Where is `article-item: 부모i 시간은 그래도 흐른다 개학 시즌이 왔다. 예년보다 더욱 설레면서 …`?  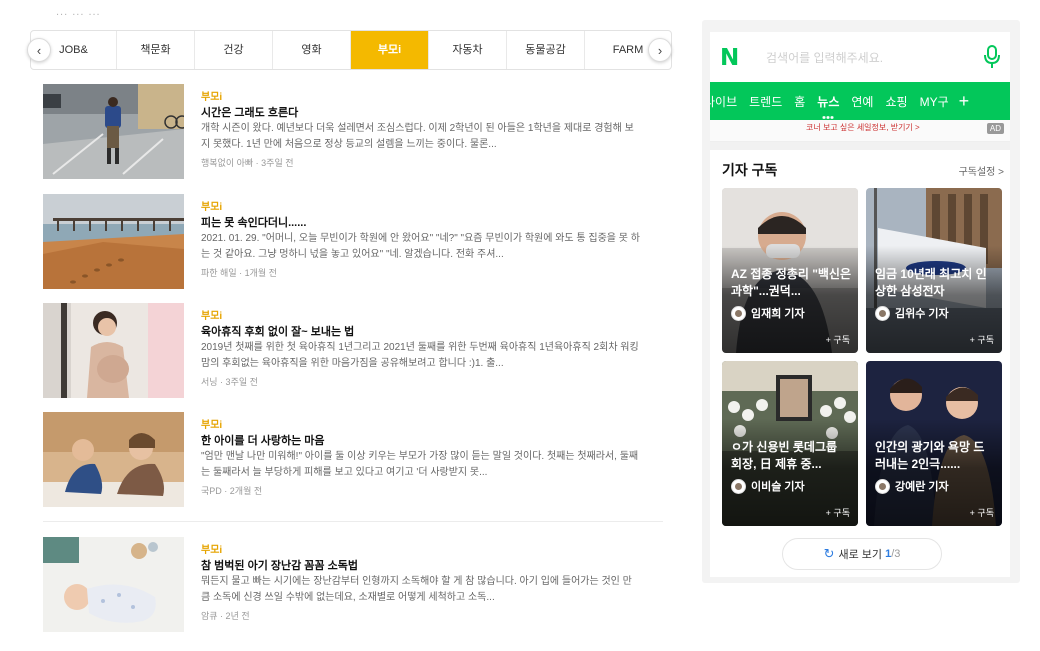 article-item: 부모i 시간은 그래도 흐른다 개학 시즌이 왔다. 예년보다 더욱 설레면서 … is located at coordinates (343, 132).